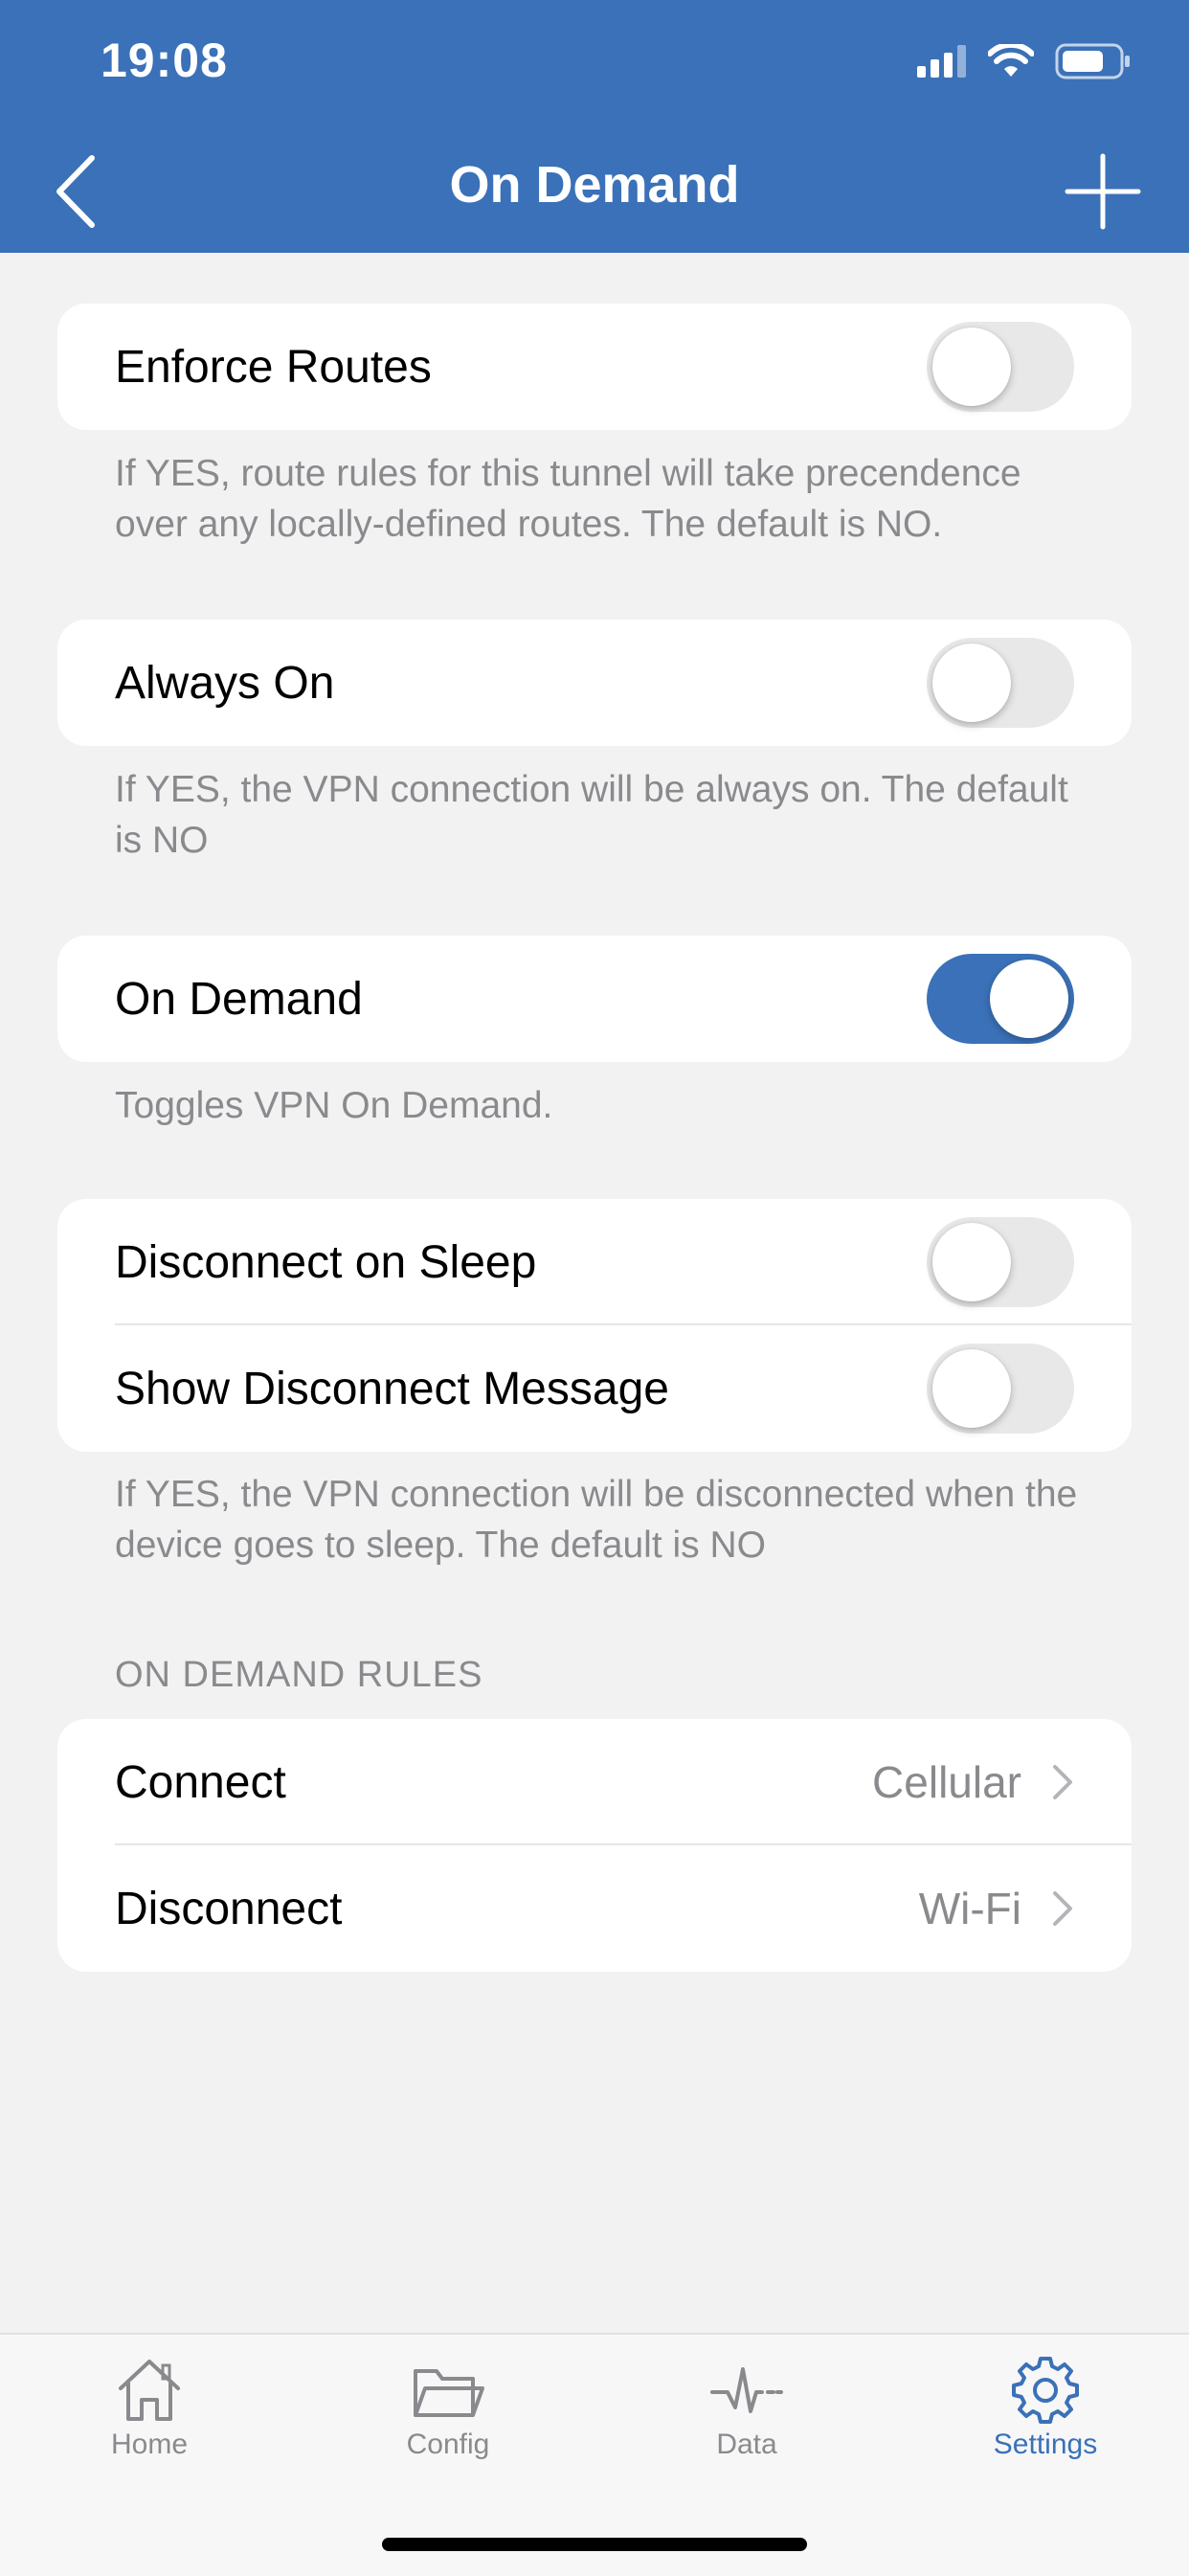 The image size is (1189, 2576). What do you see at coordinates (299, 1675) in the screenshot?
I see `rules-section-header: ON DEMAND RULES` at bounding box center [299, 1675].